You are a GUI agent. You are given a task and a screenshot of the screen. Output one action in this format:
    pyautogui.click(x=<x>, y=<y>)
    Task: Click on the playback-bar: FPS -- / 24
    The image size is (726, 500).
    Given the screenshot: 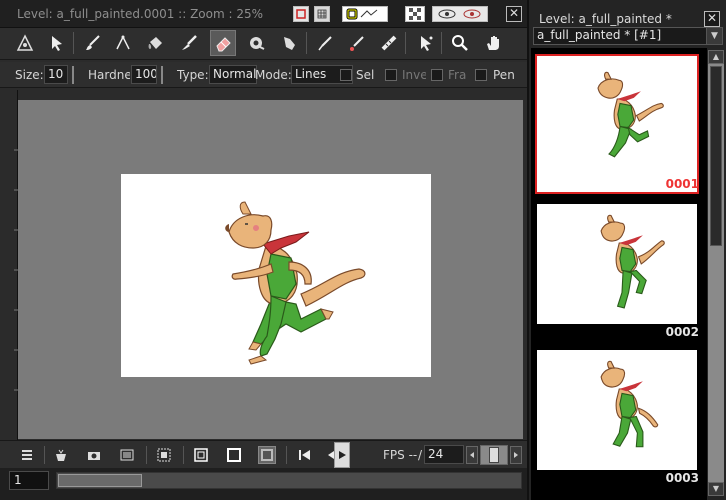 What is the action you would take?
    pyautogui.click(x=263, y=454)
    